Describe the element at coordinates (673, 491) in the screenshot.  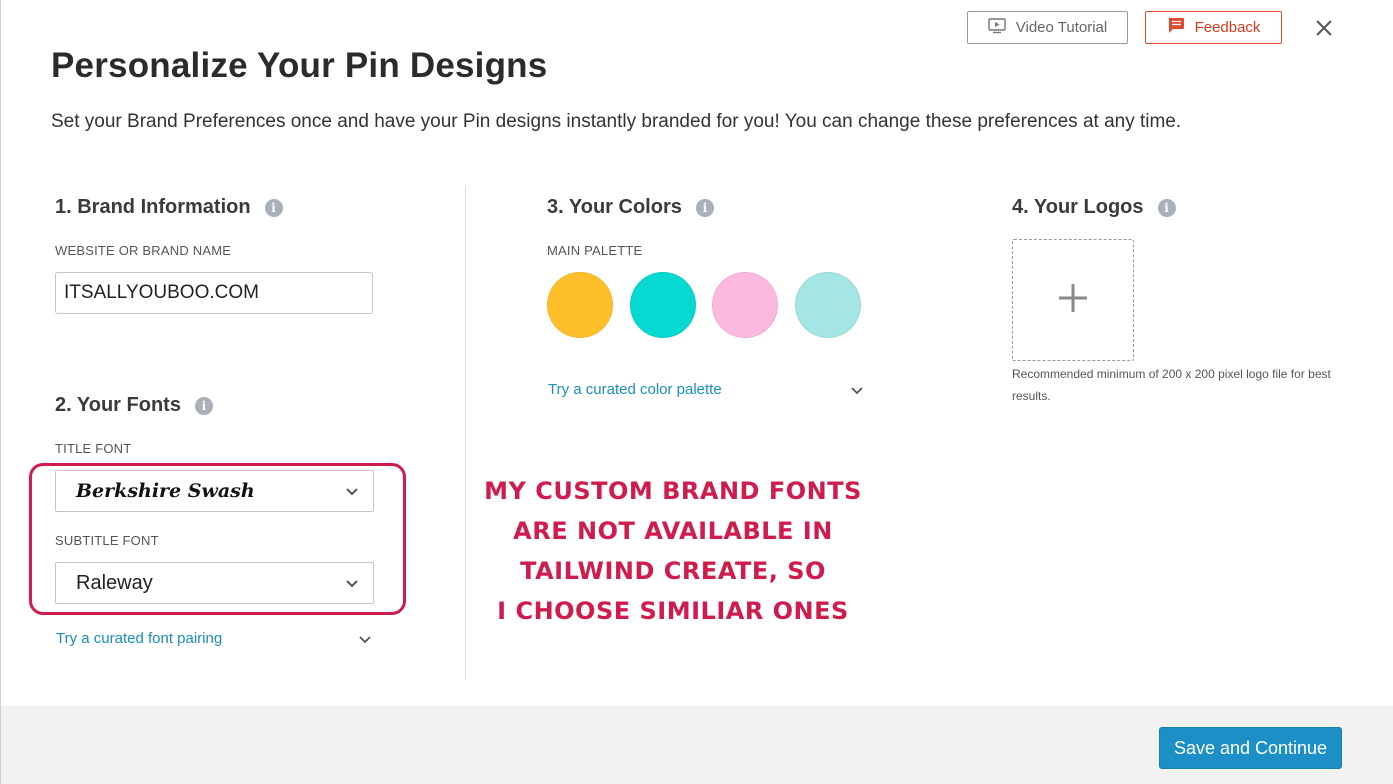
I see `annotation-line: MY CUSTOM BRAND FONTS` at that location.